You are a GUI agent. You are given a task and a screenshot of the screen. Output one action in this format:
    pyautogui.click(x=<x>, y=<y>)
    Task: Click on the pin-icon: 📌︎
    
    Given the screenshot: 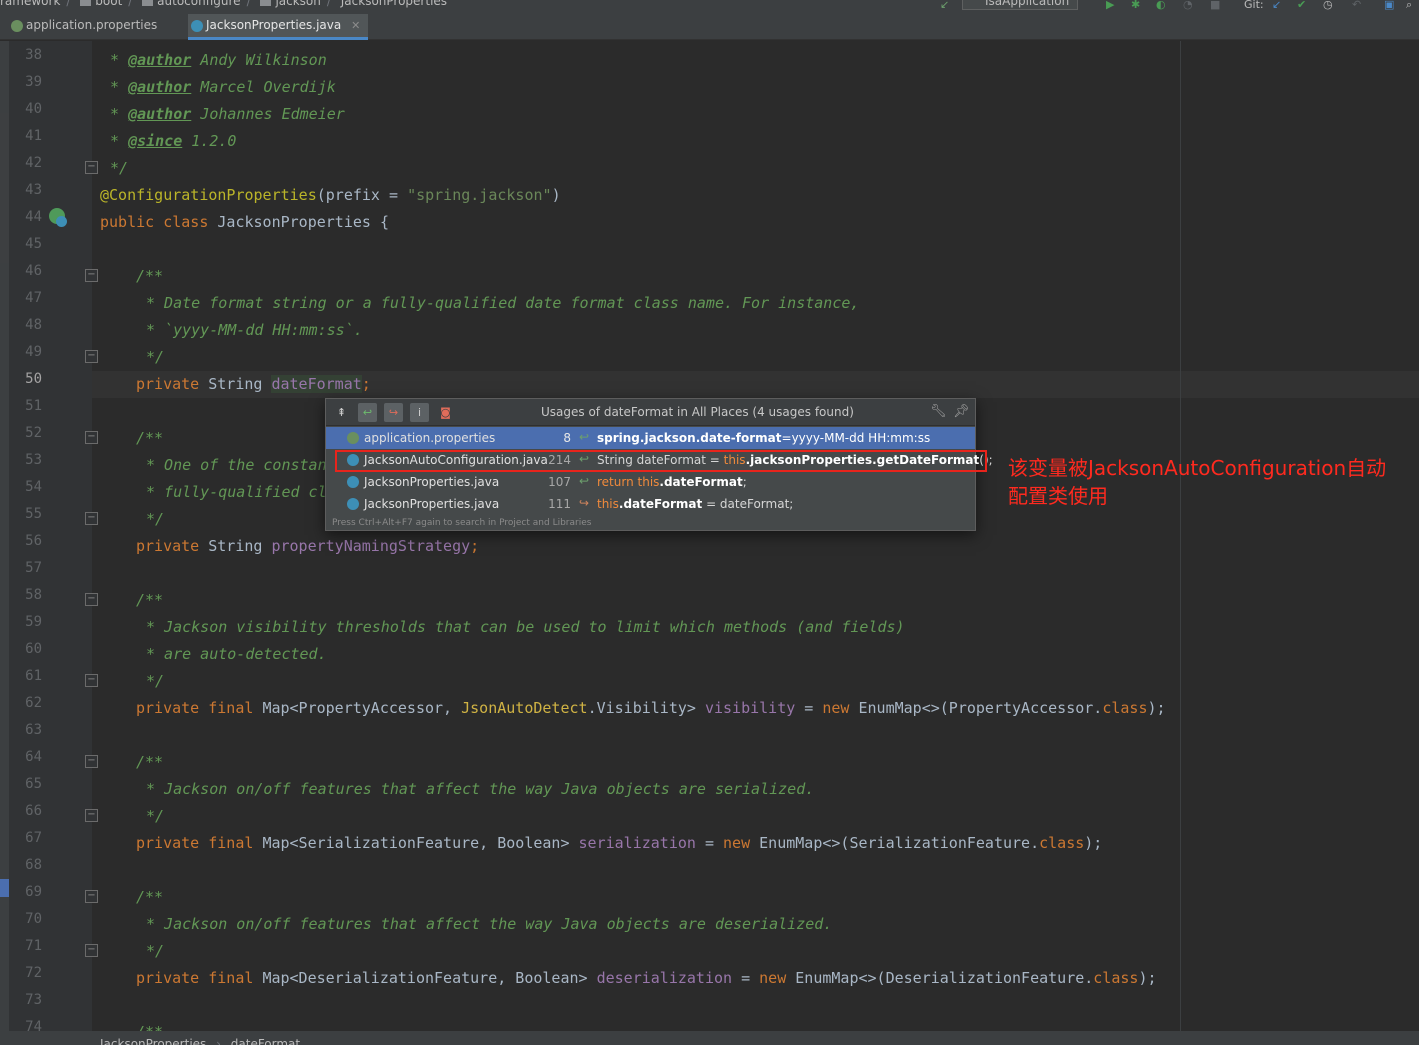 What is the action you would take?
    pyautogui.click(x=961, y=411)
    